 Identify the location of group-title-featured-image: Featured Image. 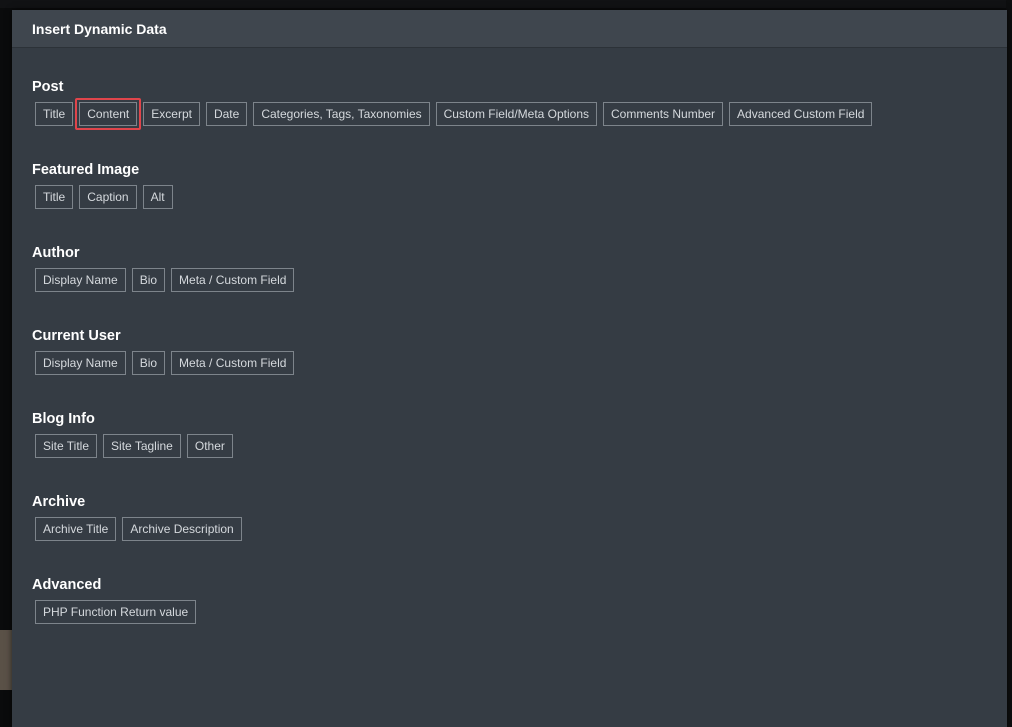
(86, 170).